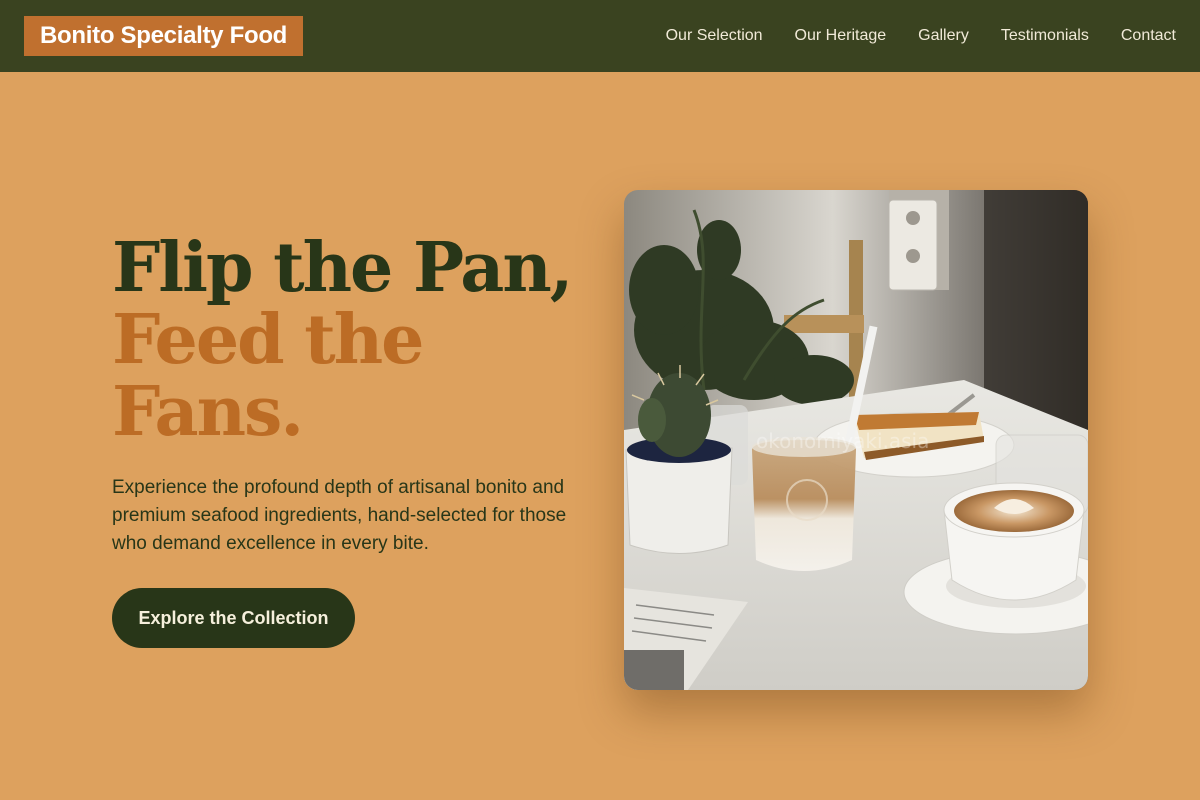 The height and width of the screenshot is (800, 1200). I want to click on nav-item-our-heritage: Our Heritage, so click(841, 36).